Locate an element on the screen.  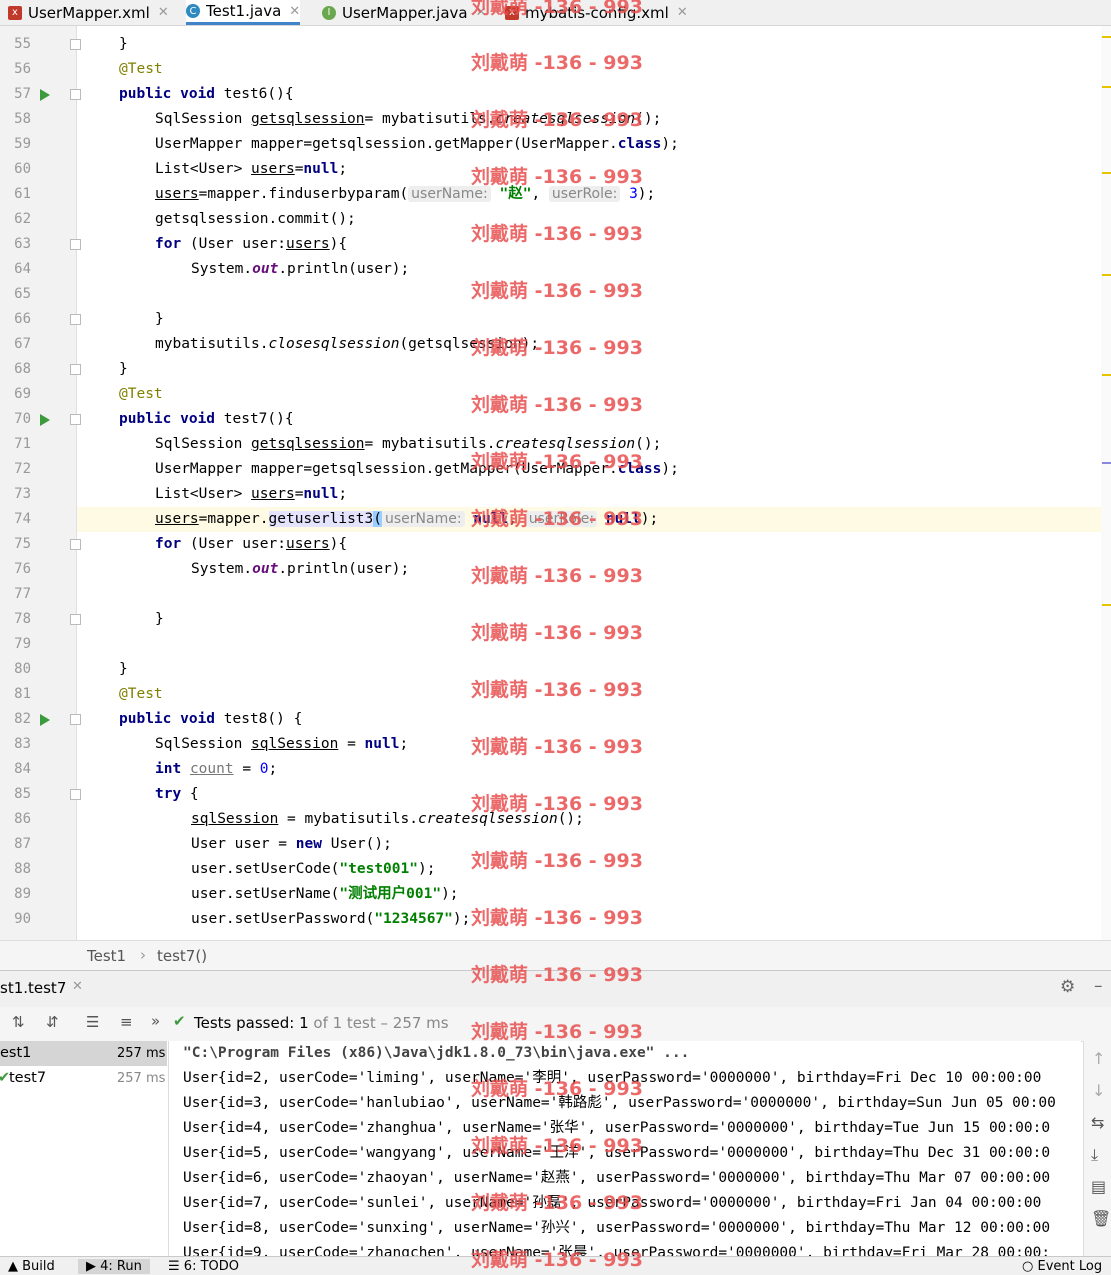
code-line-70: public void test7(){ is located at coordinates (206, 419).